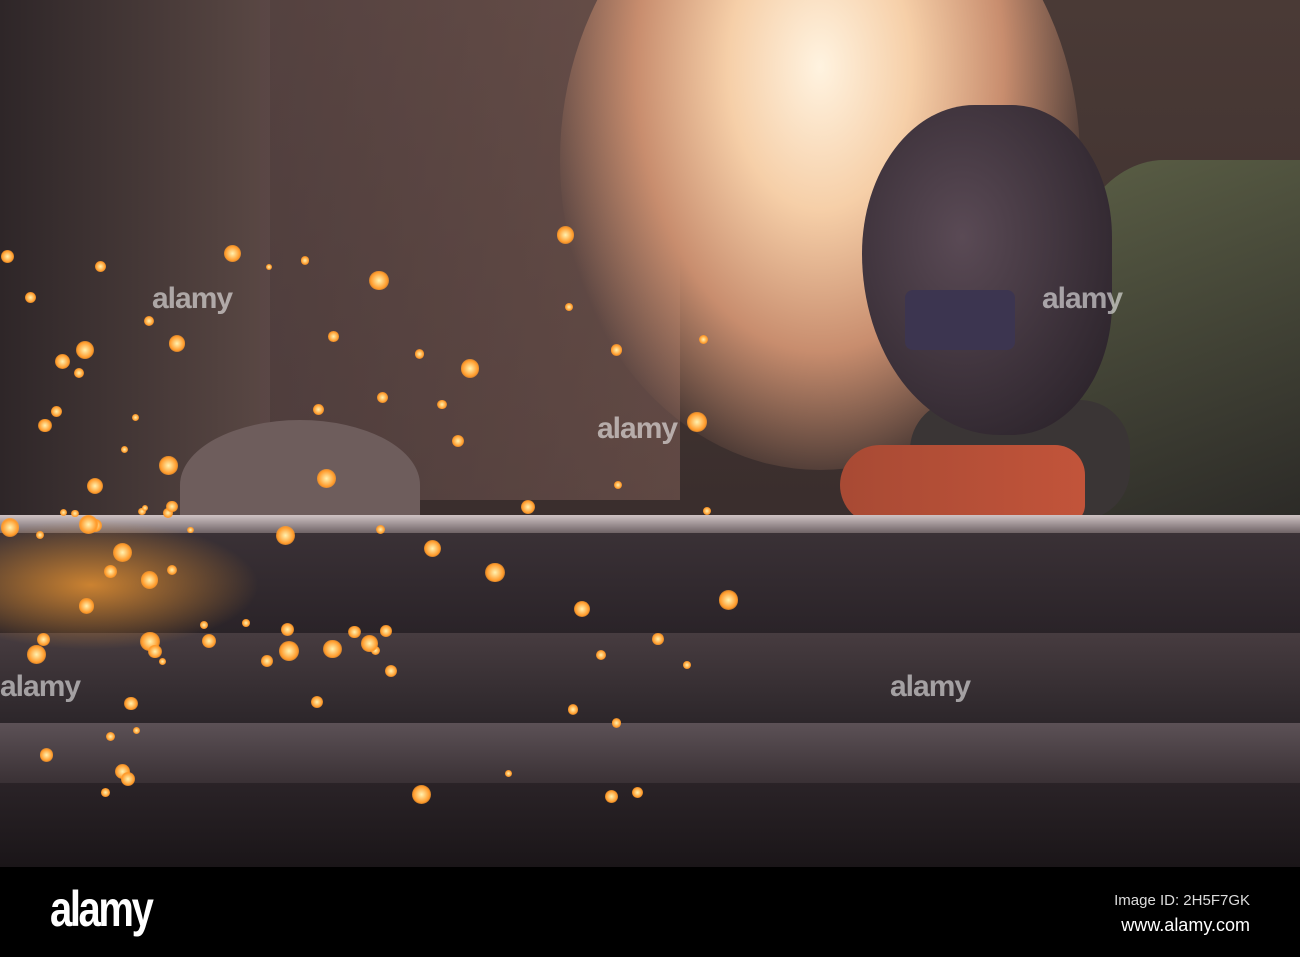 This screenshot has width=1300, height=957. What do you see at coordinates (1185, 925) in the screenshot?
I see `site-url: www.alamy.com` at bounding box center [1185, 925].